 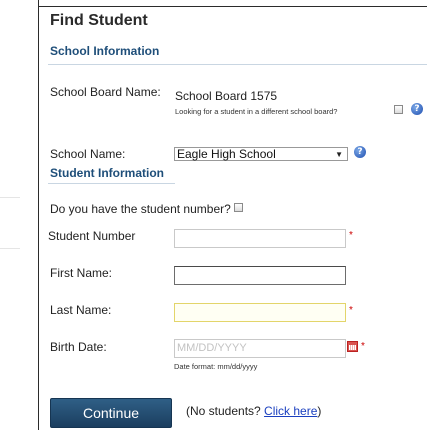 What do you see at coordinates (226, 154) in the screenshot?
I see `school-name-selected: Eagle High School` at bounding box center [226, 154].